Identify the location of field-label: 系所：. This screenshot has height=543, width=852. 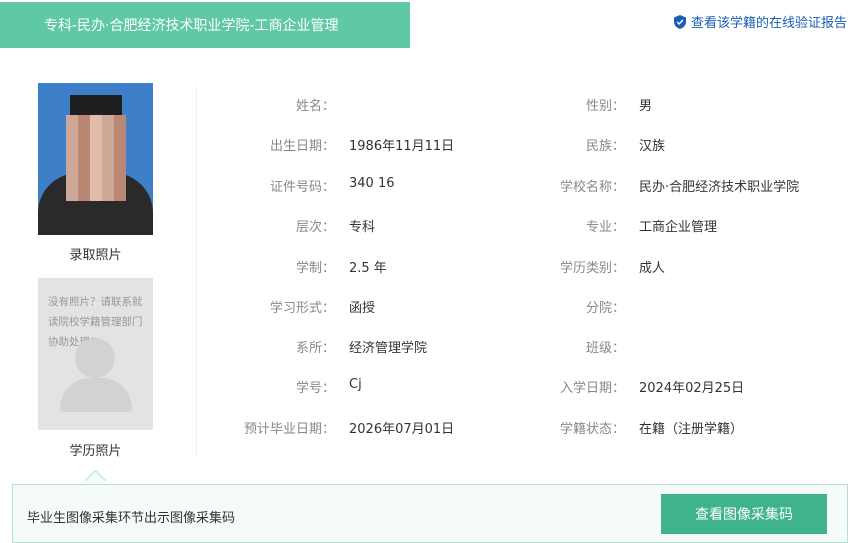
(315, 348).